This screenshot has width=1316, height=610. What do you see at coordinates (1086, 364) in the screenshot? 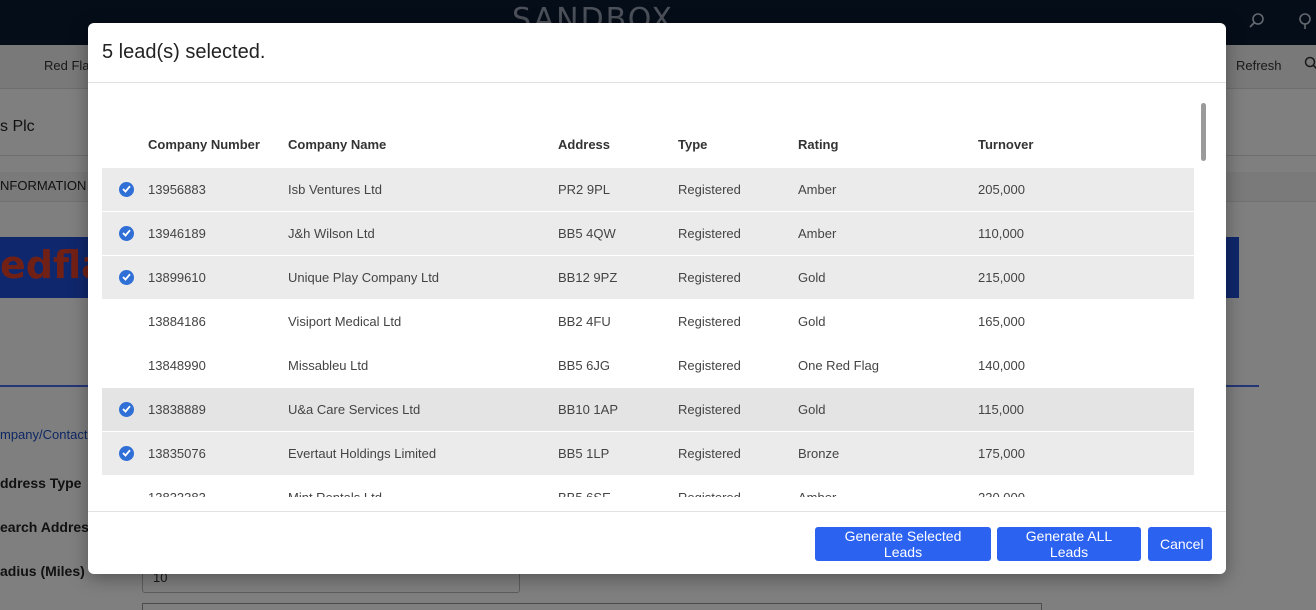
I see `cell-turnover: 140,000` at bounding box center [1086, 364].